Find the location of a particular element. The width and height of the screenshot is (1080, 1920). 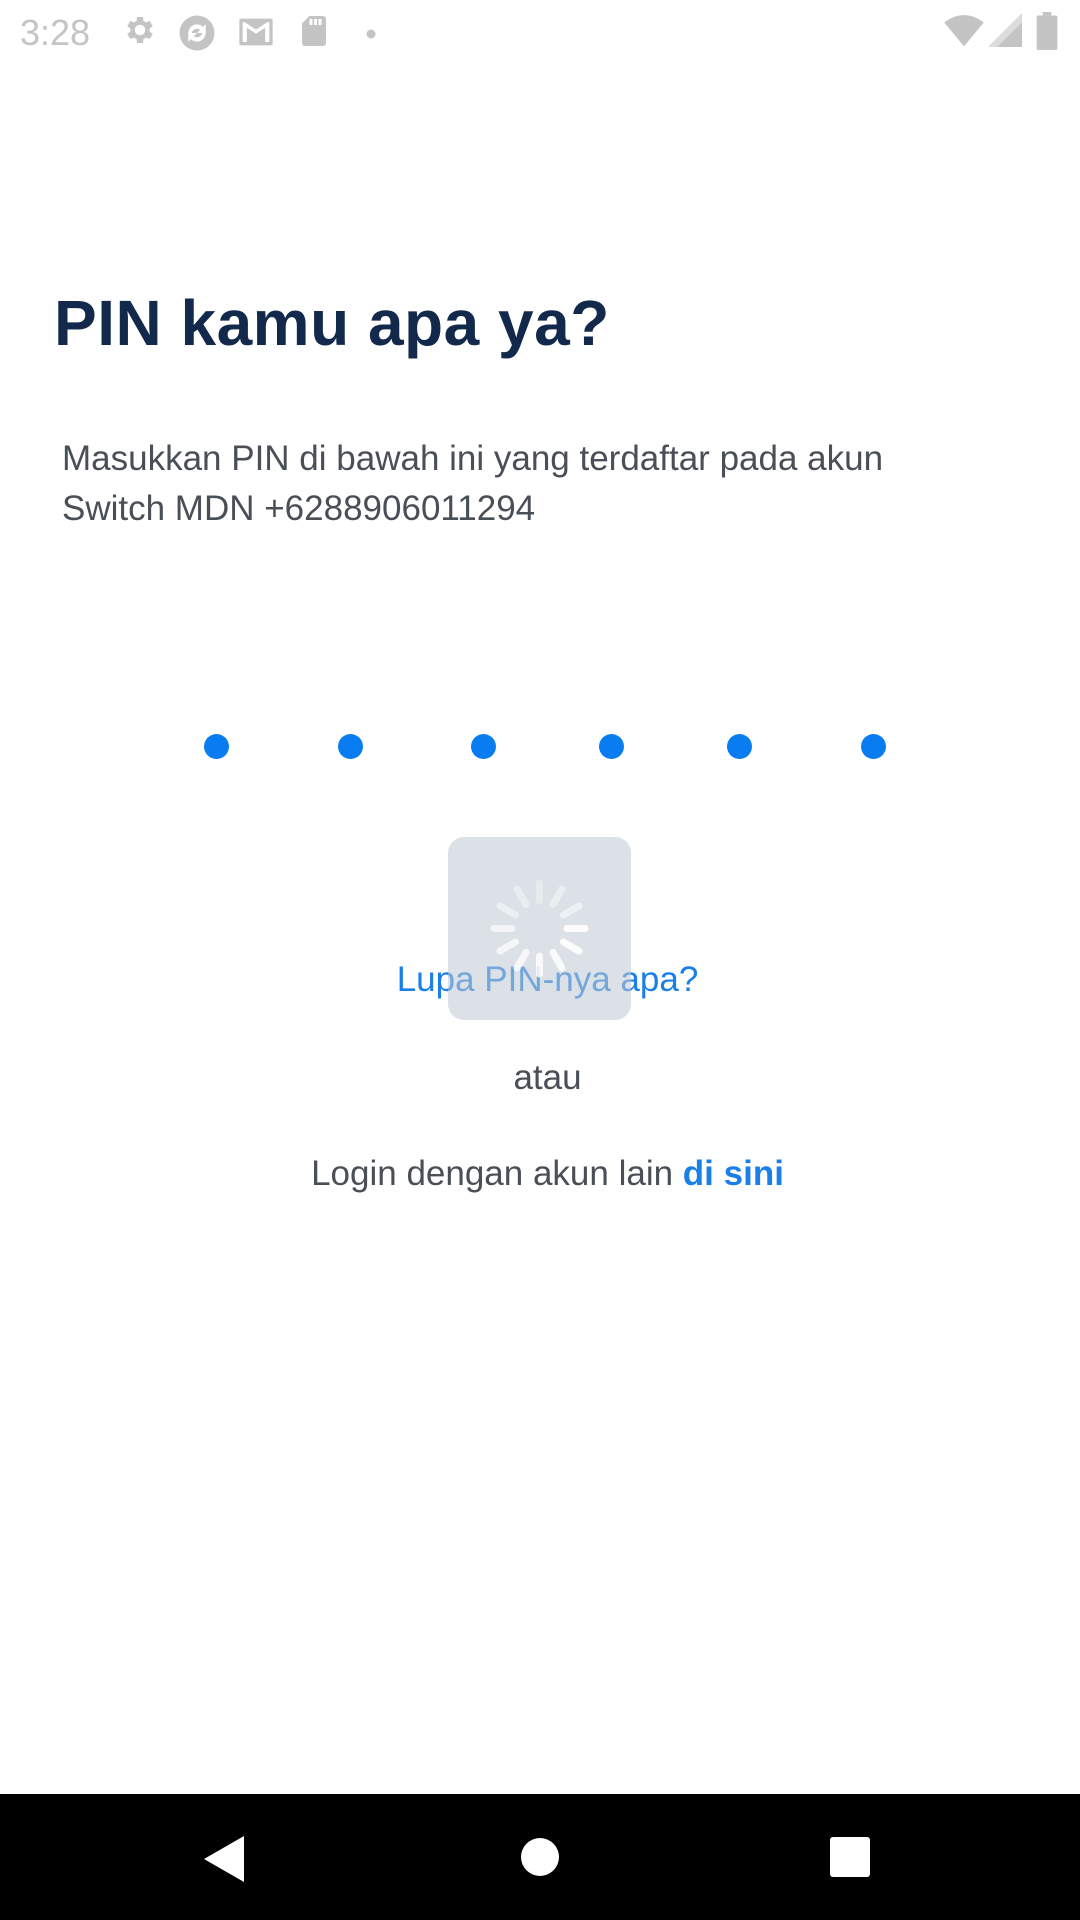

battery-icon is located at coordinates (1047, 33).